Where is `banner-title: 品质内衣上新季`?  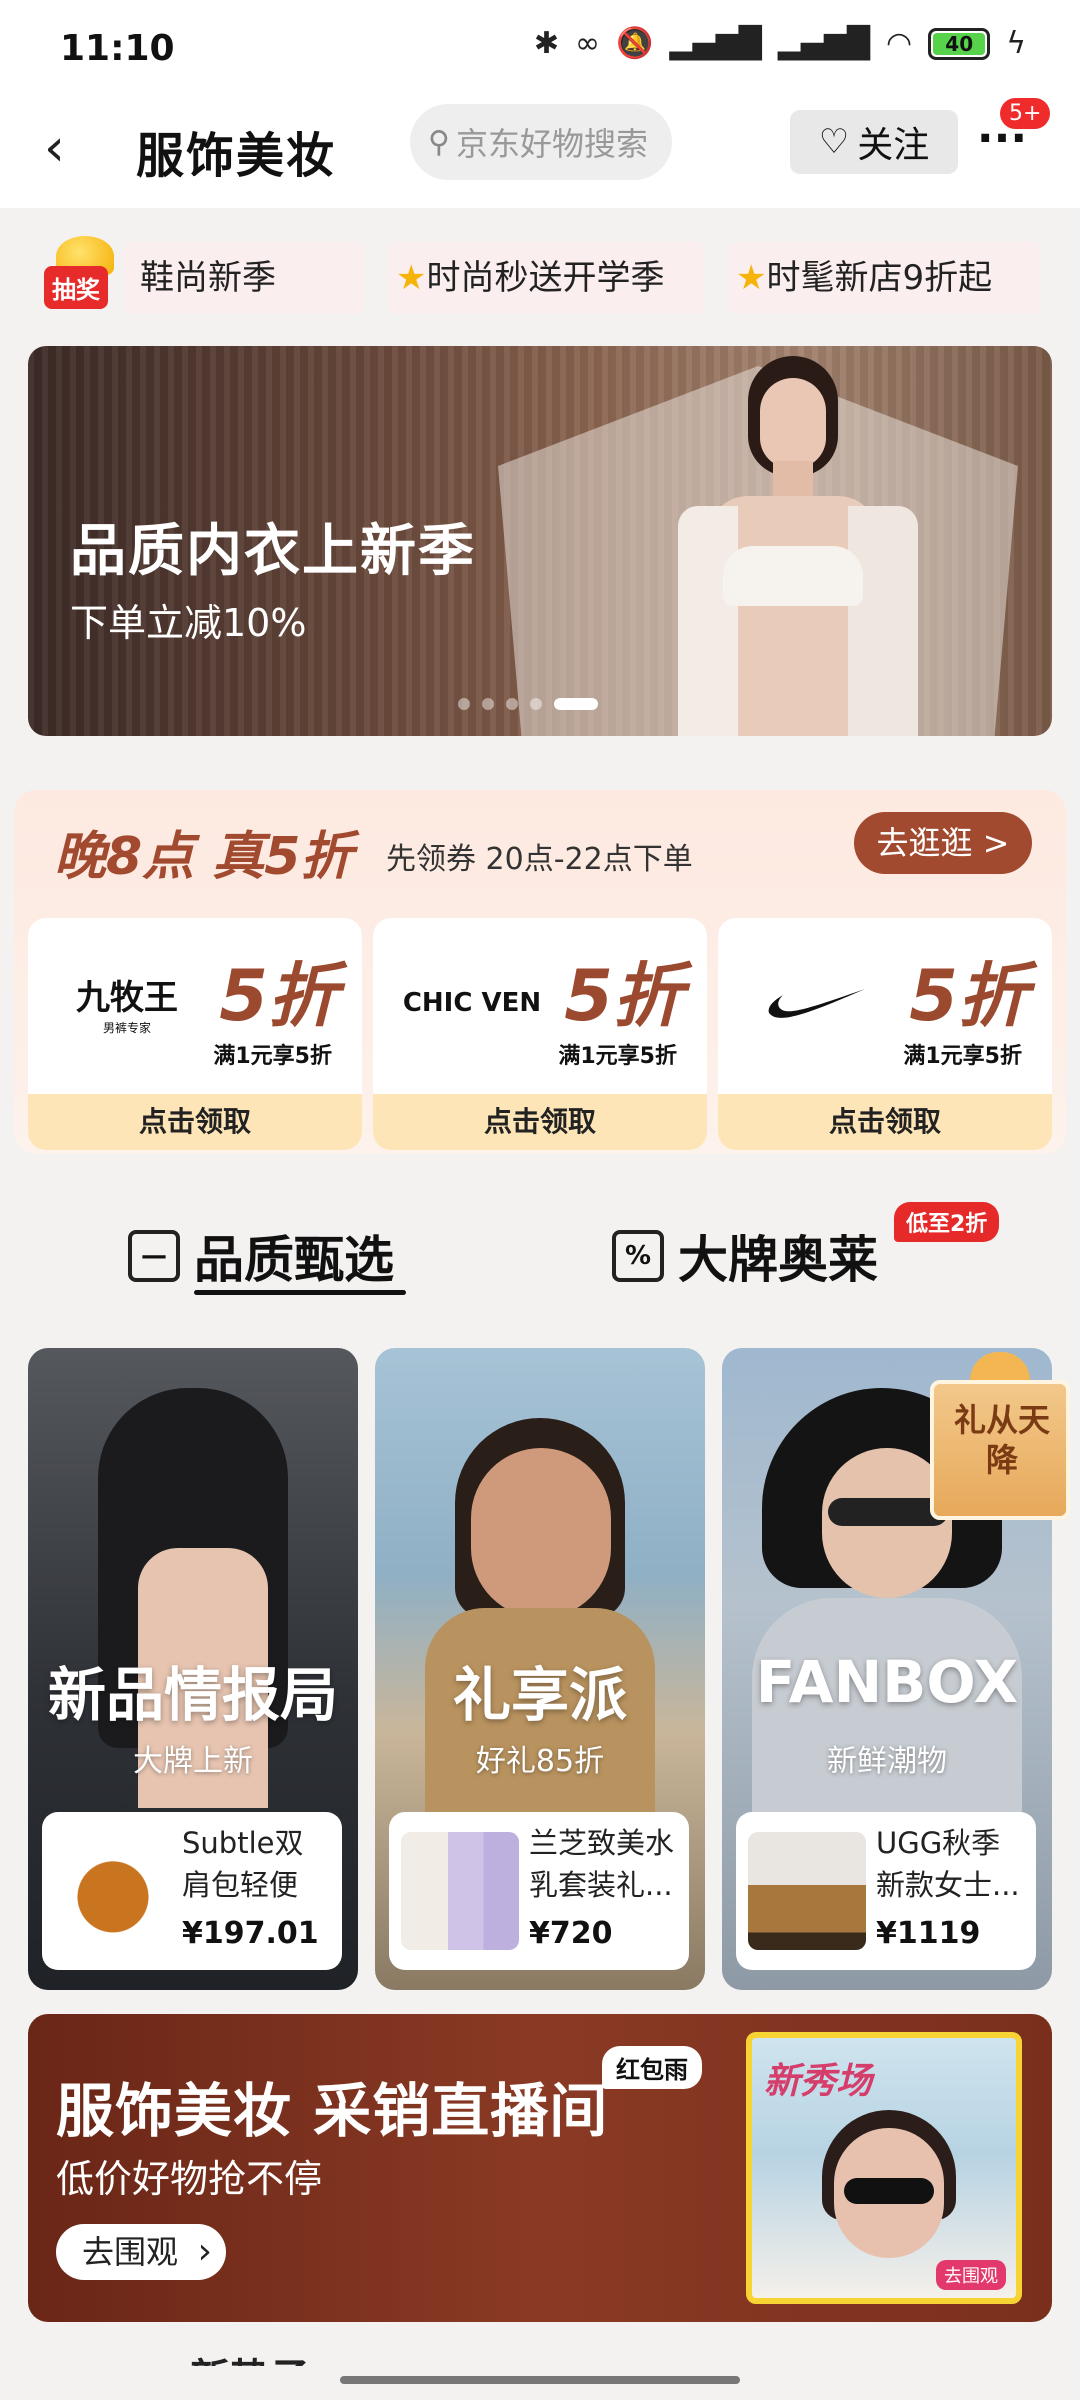 banner-title: 品质内衣上新季 is located at coordinates (273, 551).